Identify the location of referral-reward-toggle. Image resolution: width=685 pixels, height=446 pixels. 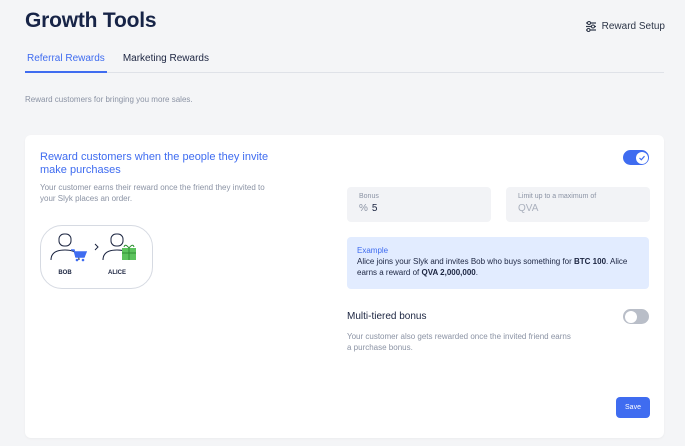
(636, 157).